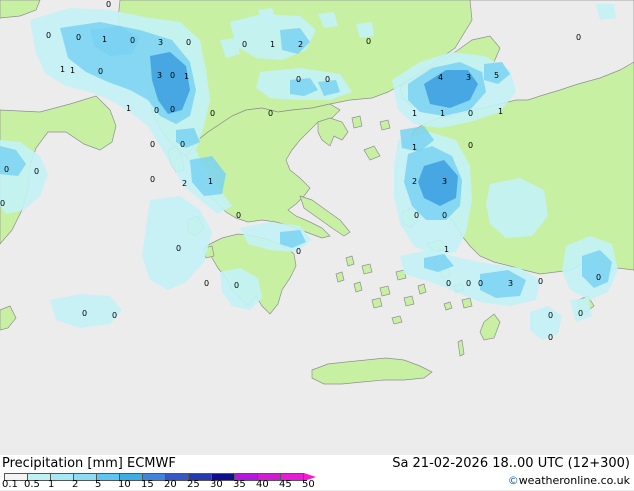  Describe the element at coordinates (124, 484) in the screenshot. I see `legend-label: 10` at that location.